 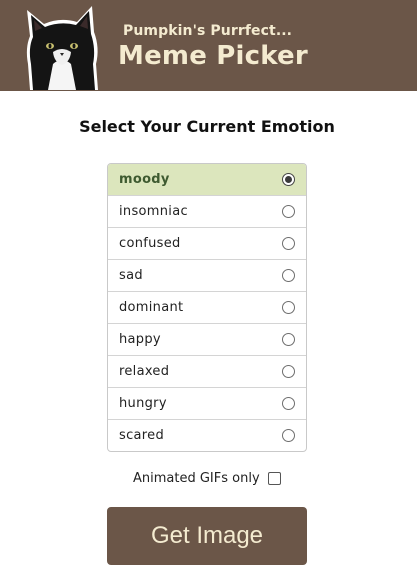 What do you see at coordinates (141, 435) in the screenshot?
I see `emotion-label: scared` at bounding box center [141, 435].